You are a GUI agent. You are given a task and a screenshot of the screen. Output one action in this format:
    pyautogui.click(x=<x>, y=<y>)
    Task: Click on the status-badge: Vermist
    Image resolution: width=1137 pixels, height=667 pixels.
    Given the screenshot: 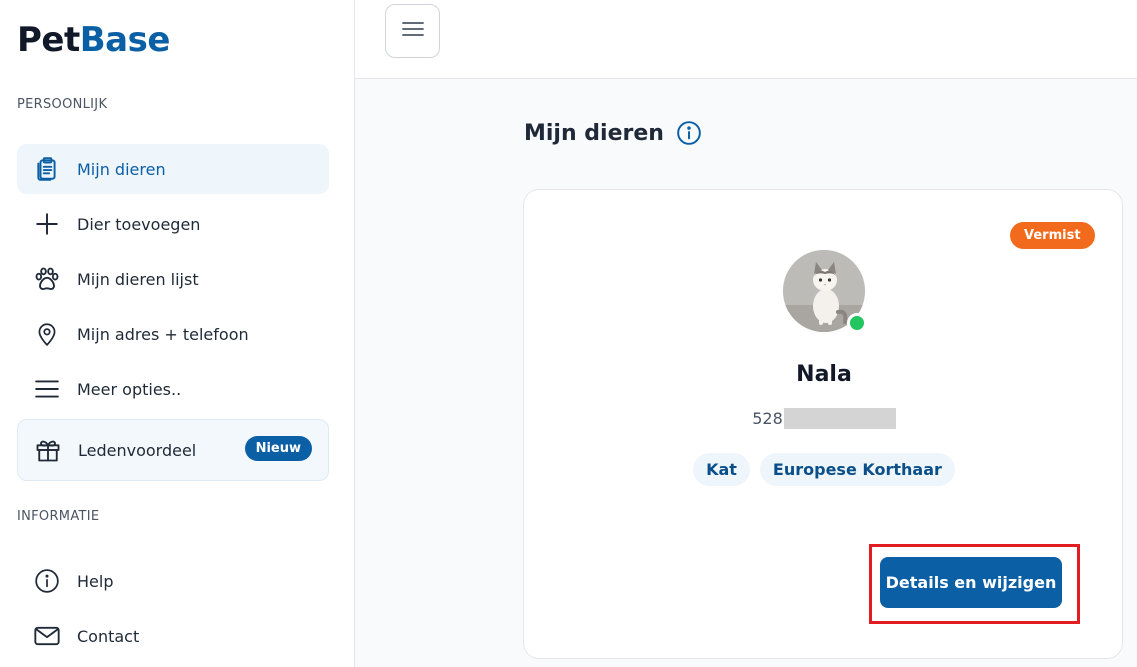 What is the action you would take?
    pyautogui.click(x=1052, y=235)
    